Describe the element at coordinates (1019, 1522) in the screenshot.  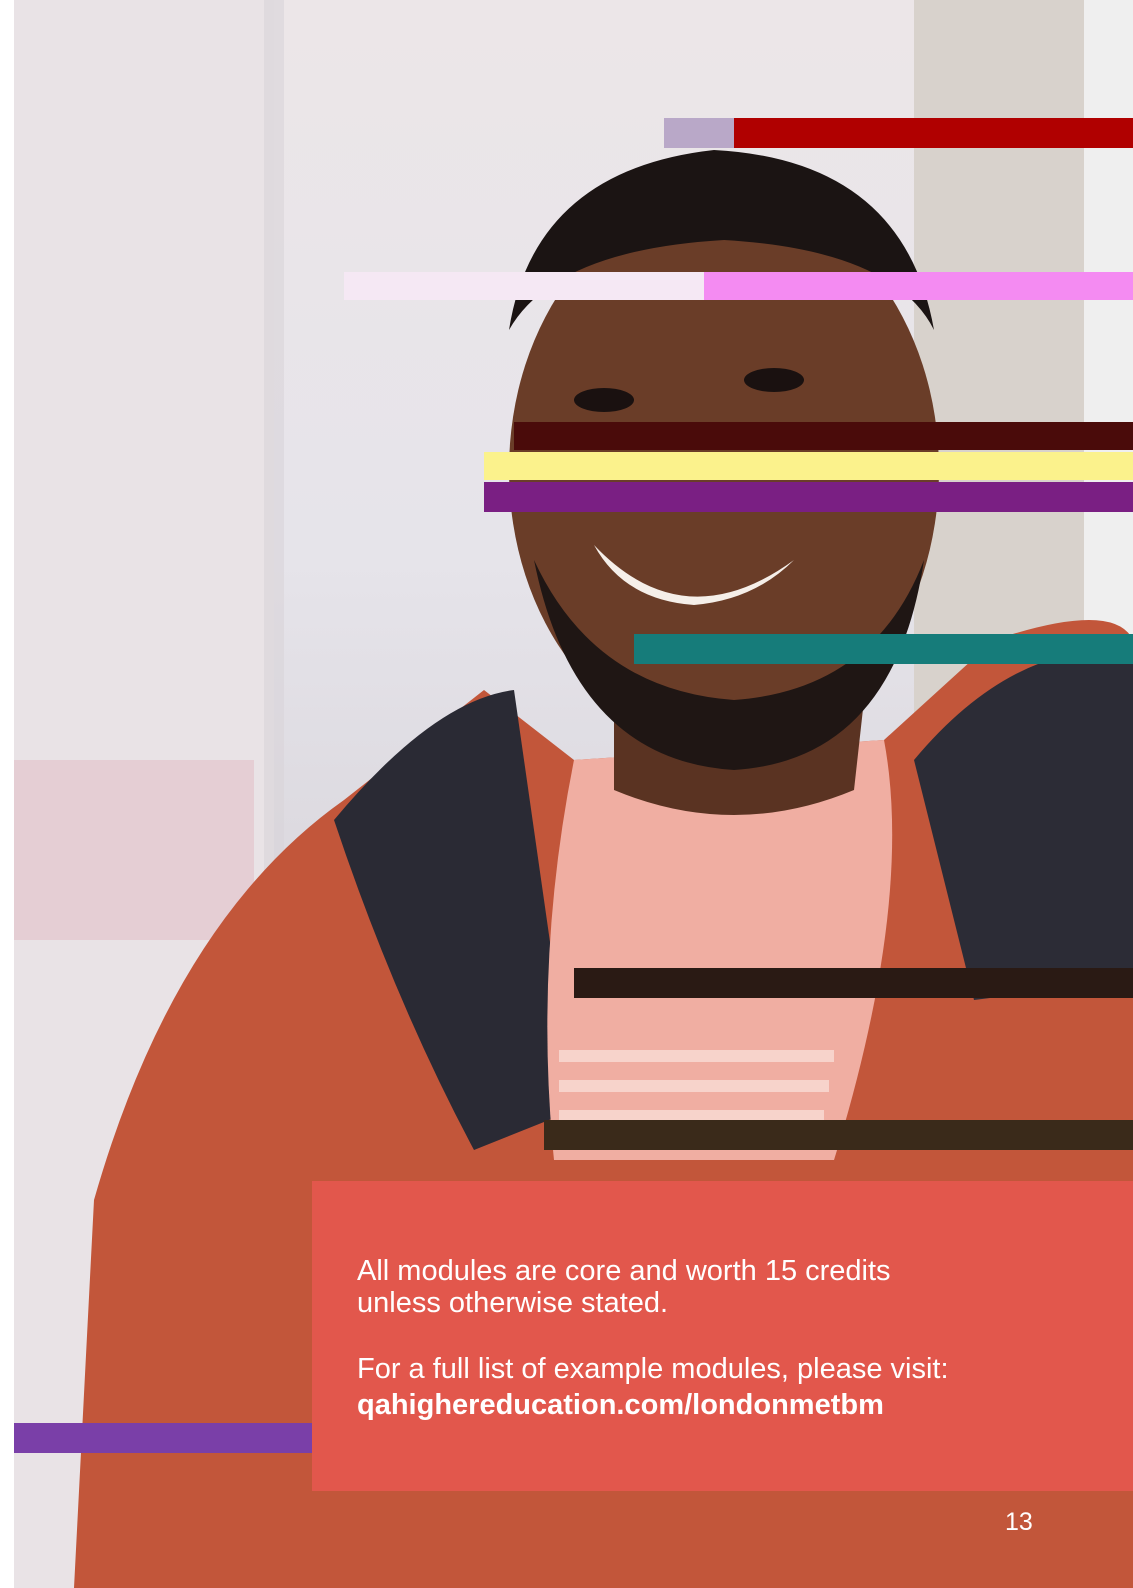
I see `page-number: 13` at that location.